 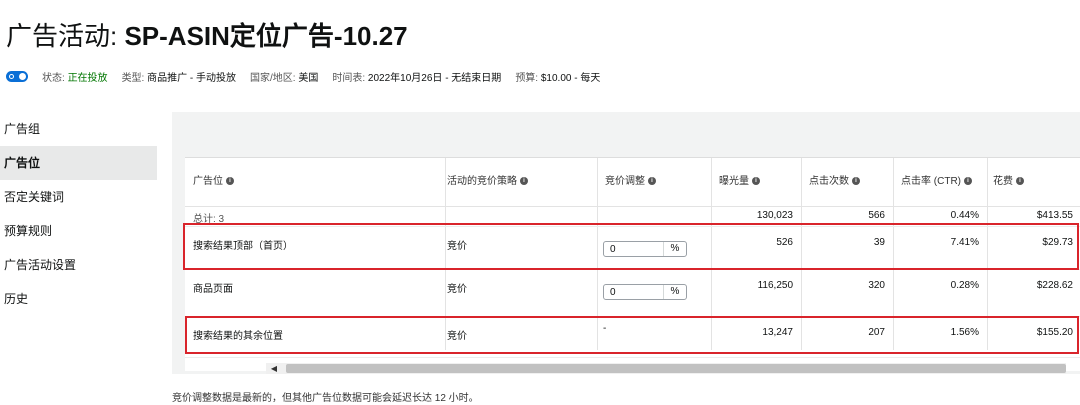 What do you see at coordinates (417, 78) in the screenshot?
I see `schedule-meta: 时间表: 2022年10月26日 - 无结束日期` at bounding box center [417, 78].